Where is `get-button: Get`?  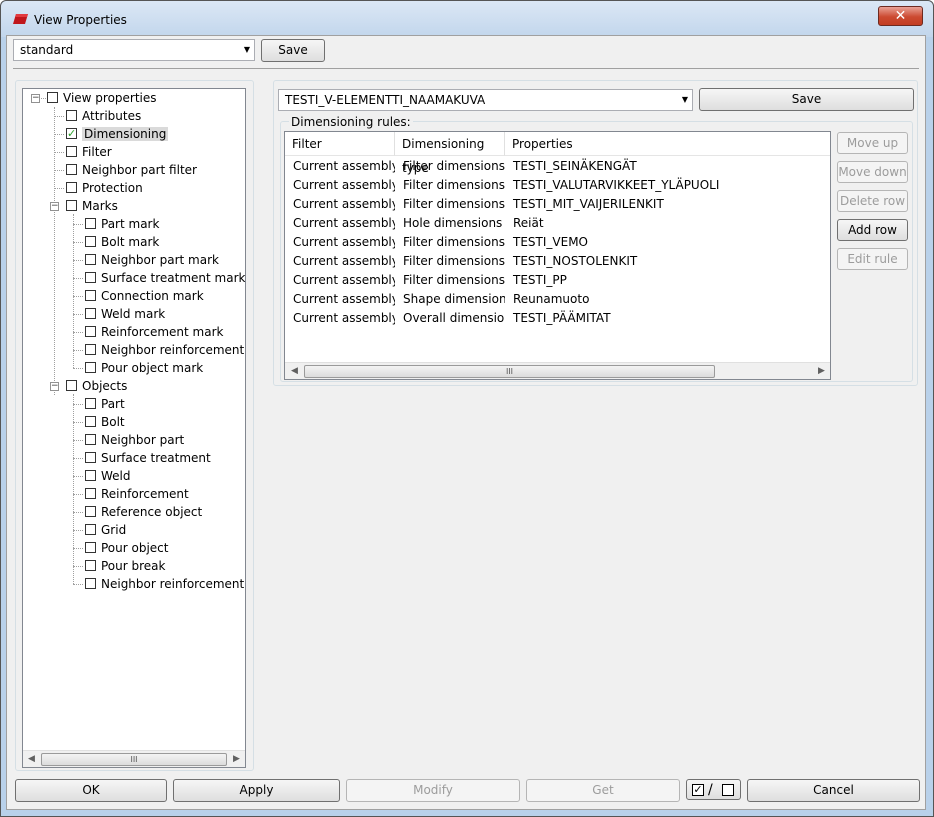
get-button: Get is located at coordinates (603, 790).